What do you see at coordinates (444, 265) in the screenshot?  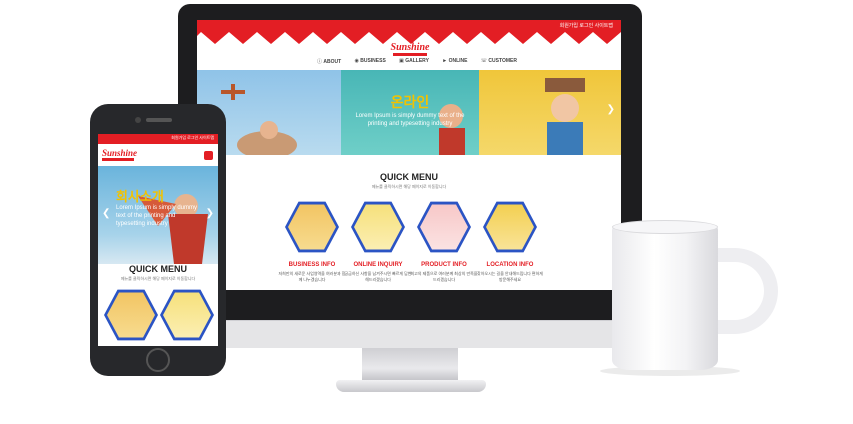 I see `quick-card-title: PRODUCT INFO` at bounding box center [444, 265].